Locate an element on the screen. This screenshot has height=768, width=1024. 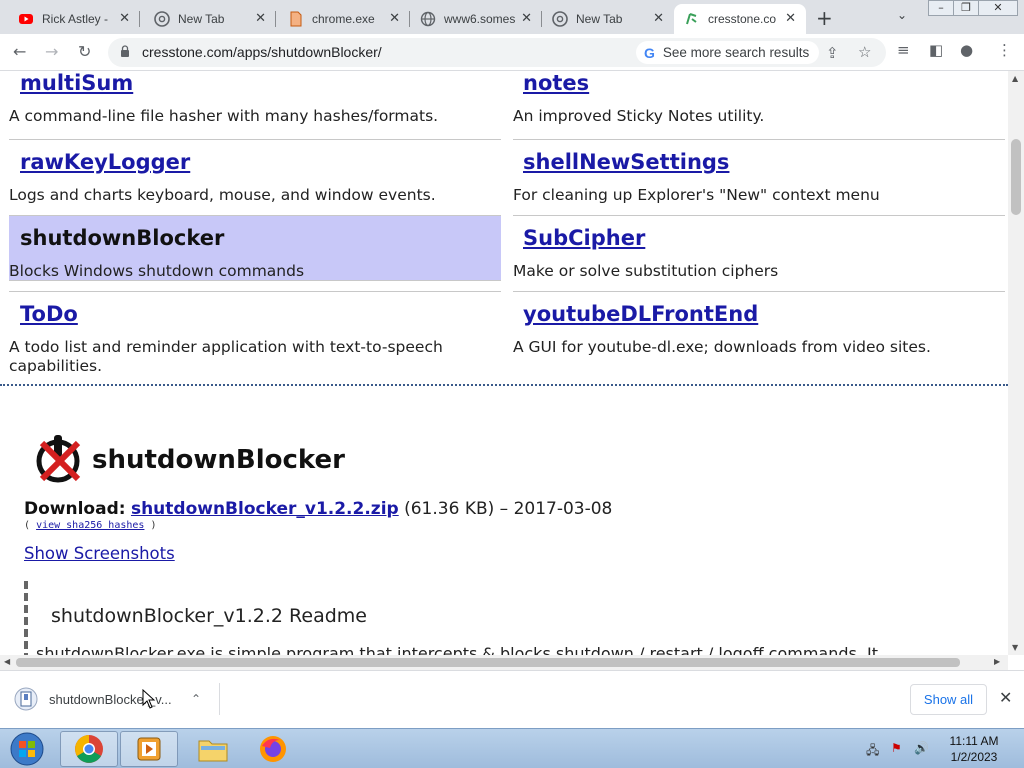
download-label: Download: is located at coordinates (75, 509).